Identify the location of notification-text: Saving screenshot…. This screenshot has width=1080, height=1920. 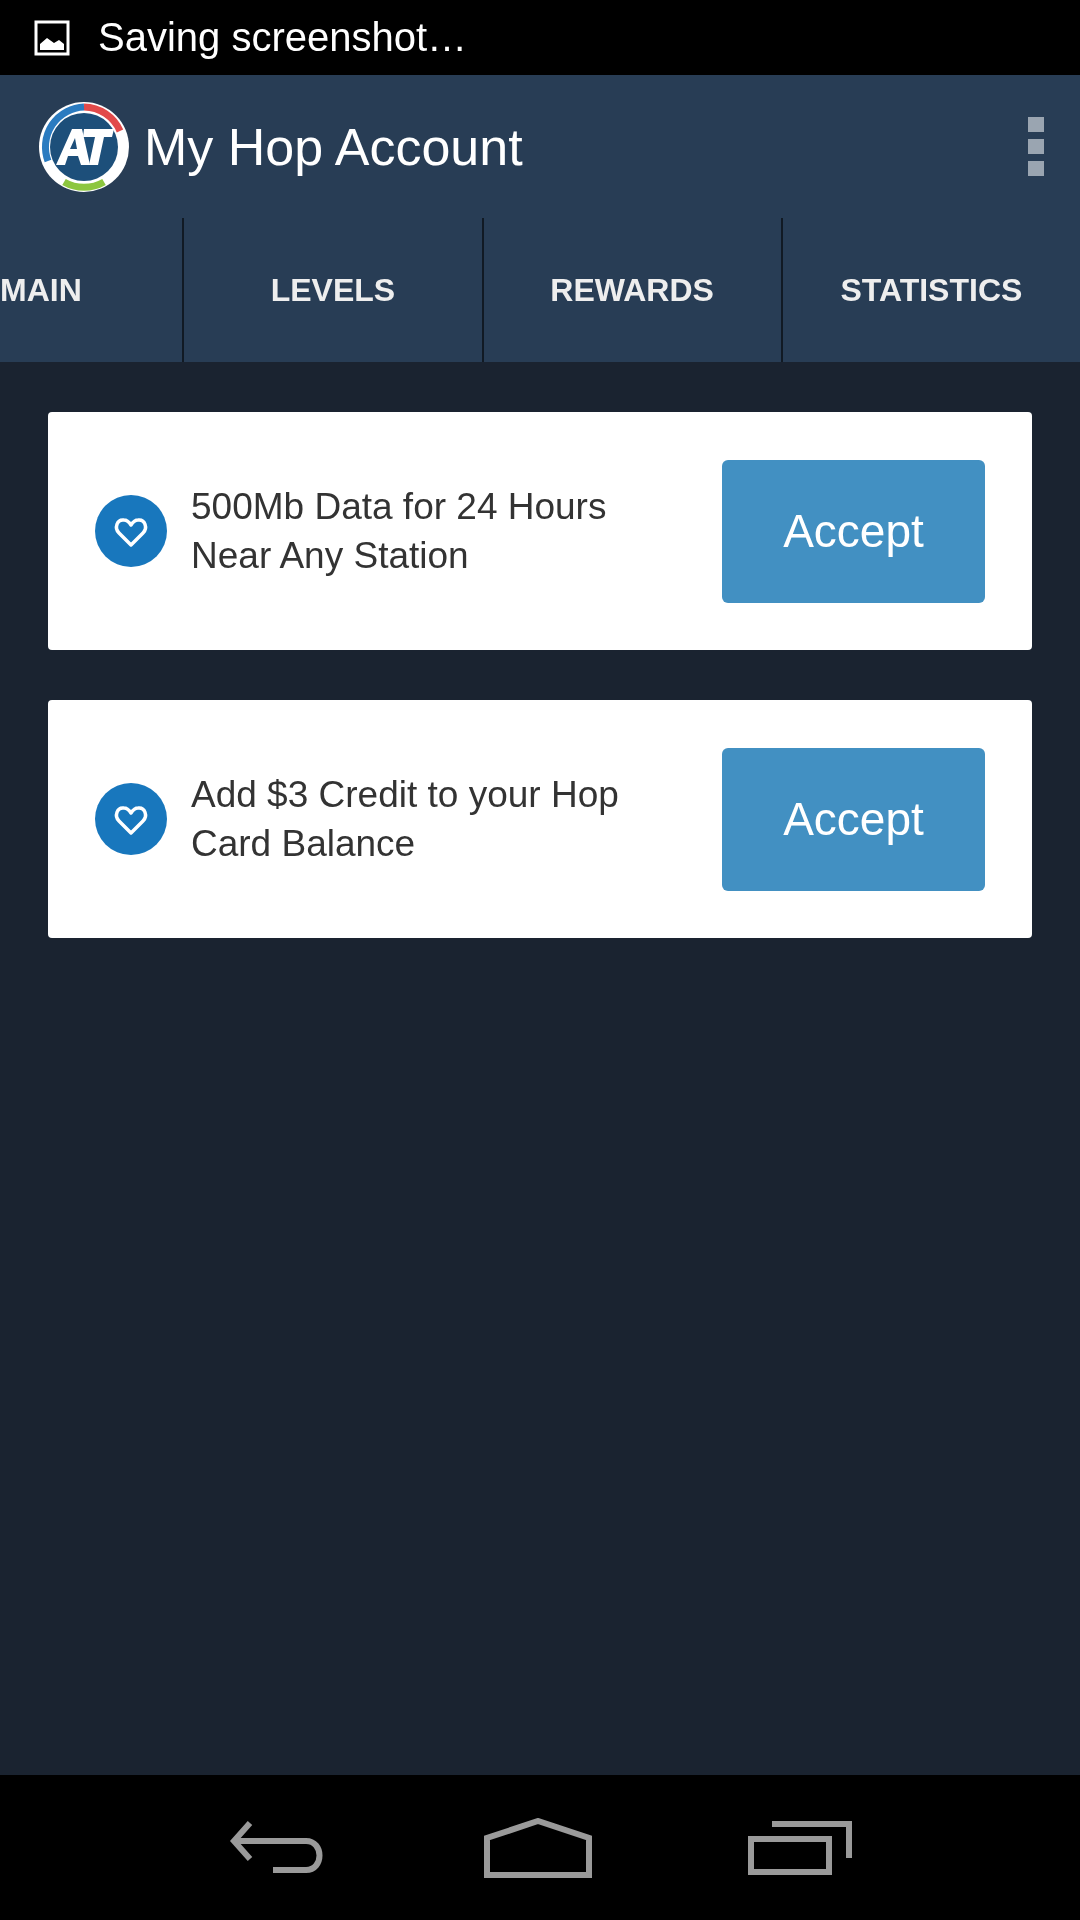
(283, 37).